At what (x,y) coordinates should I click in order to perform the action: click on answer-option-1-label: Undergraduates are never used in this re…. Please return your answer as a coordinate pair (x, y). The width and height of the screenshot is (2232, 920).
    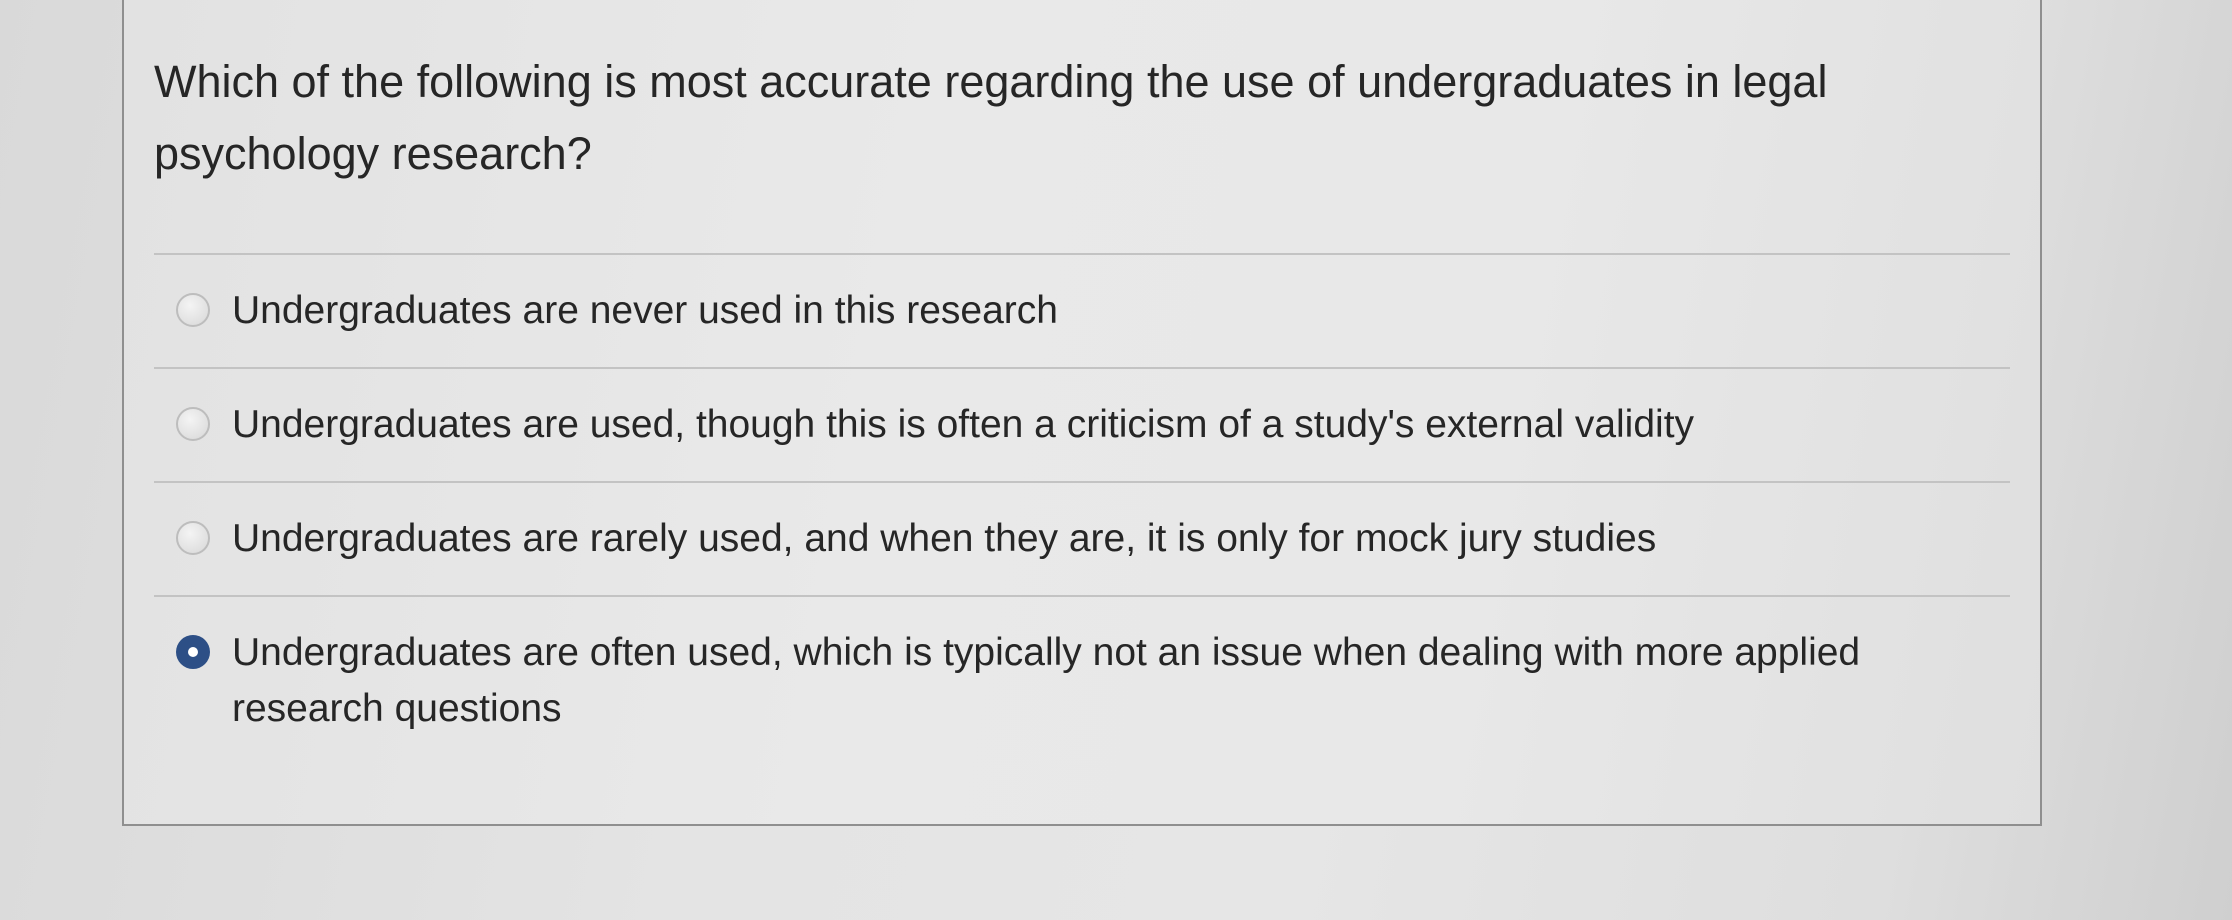
    Looking at the image, I should click on (645, 310).